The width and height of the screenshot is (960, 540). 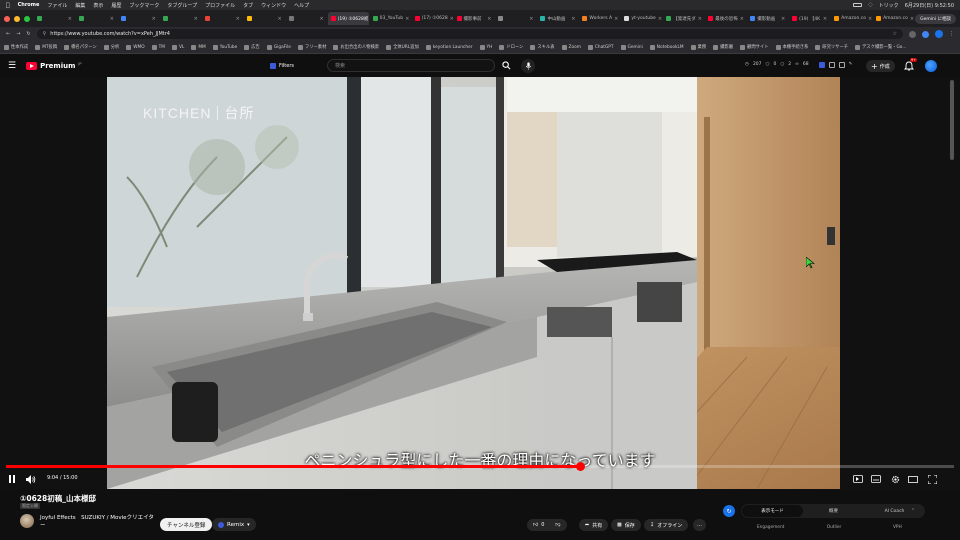 I want to click on bookmark-item: 分析, so click(x=111, y=47).